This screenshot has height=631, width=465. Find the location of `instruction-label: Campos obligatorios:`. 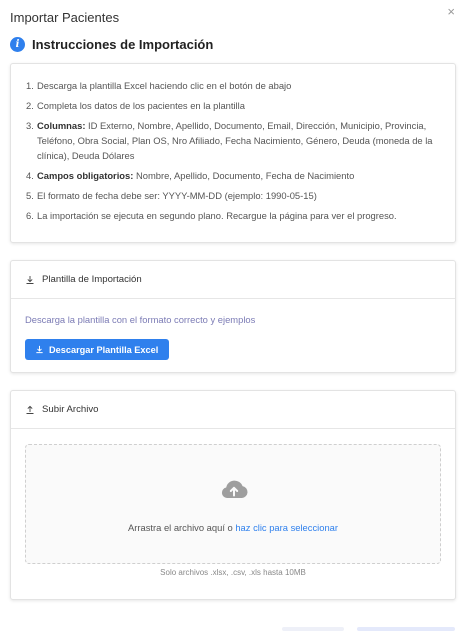

instruction-label: Campos obligatorios: is located at coordinates (85, 175).